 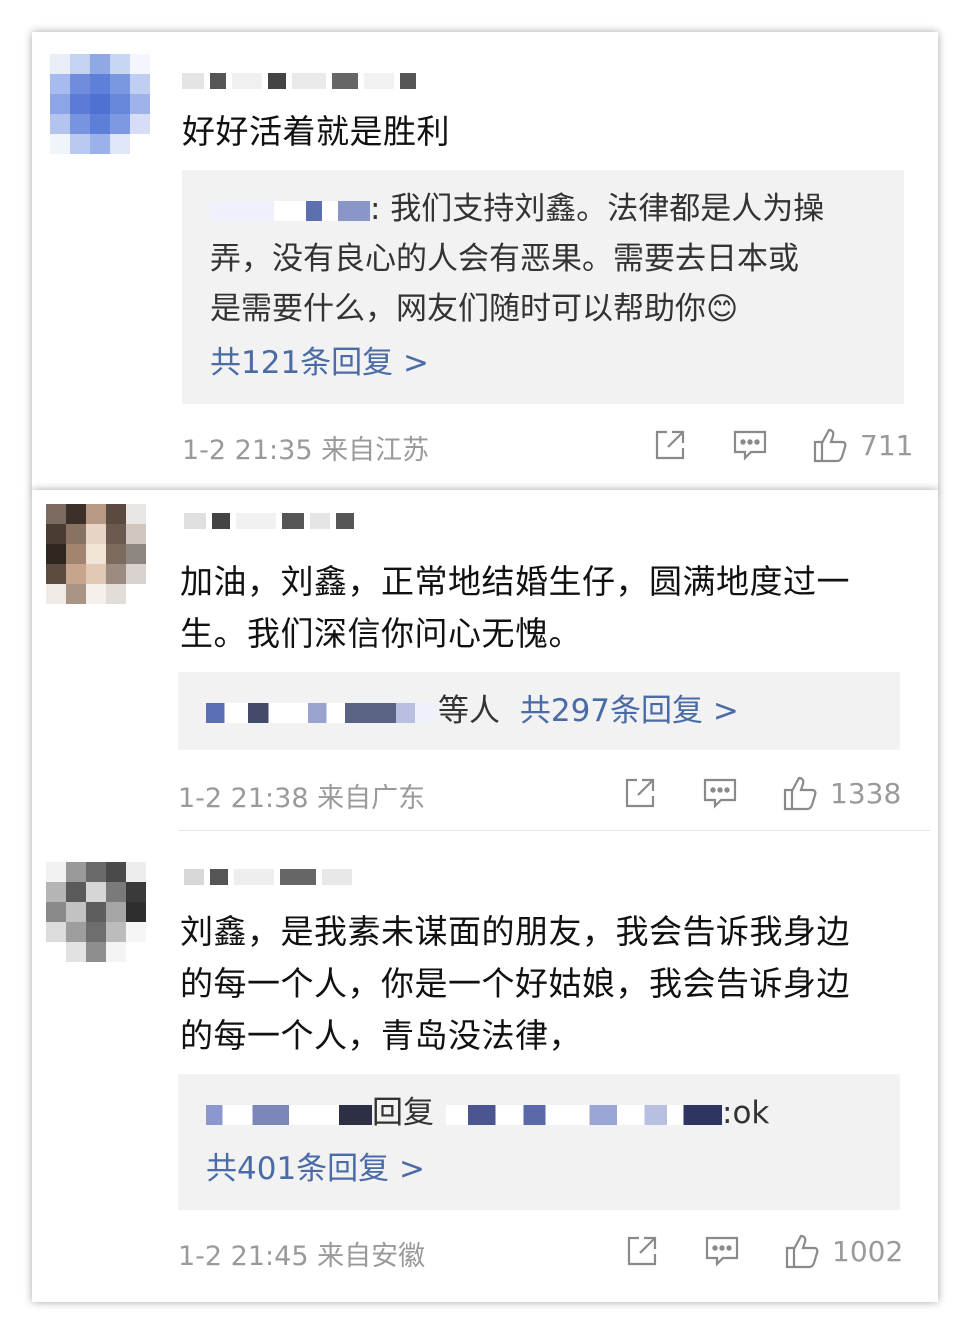 What do you see at coordinates (584, 1114) in the screenshot?
I see `reply-target-blurred` at bounding box center [584, 1114].